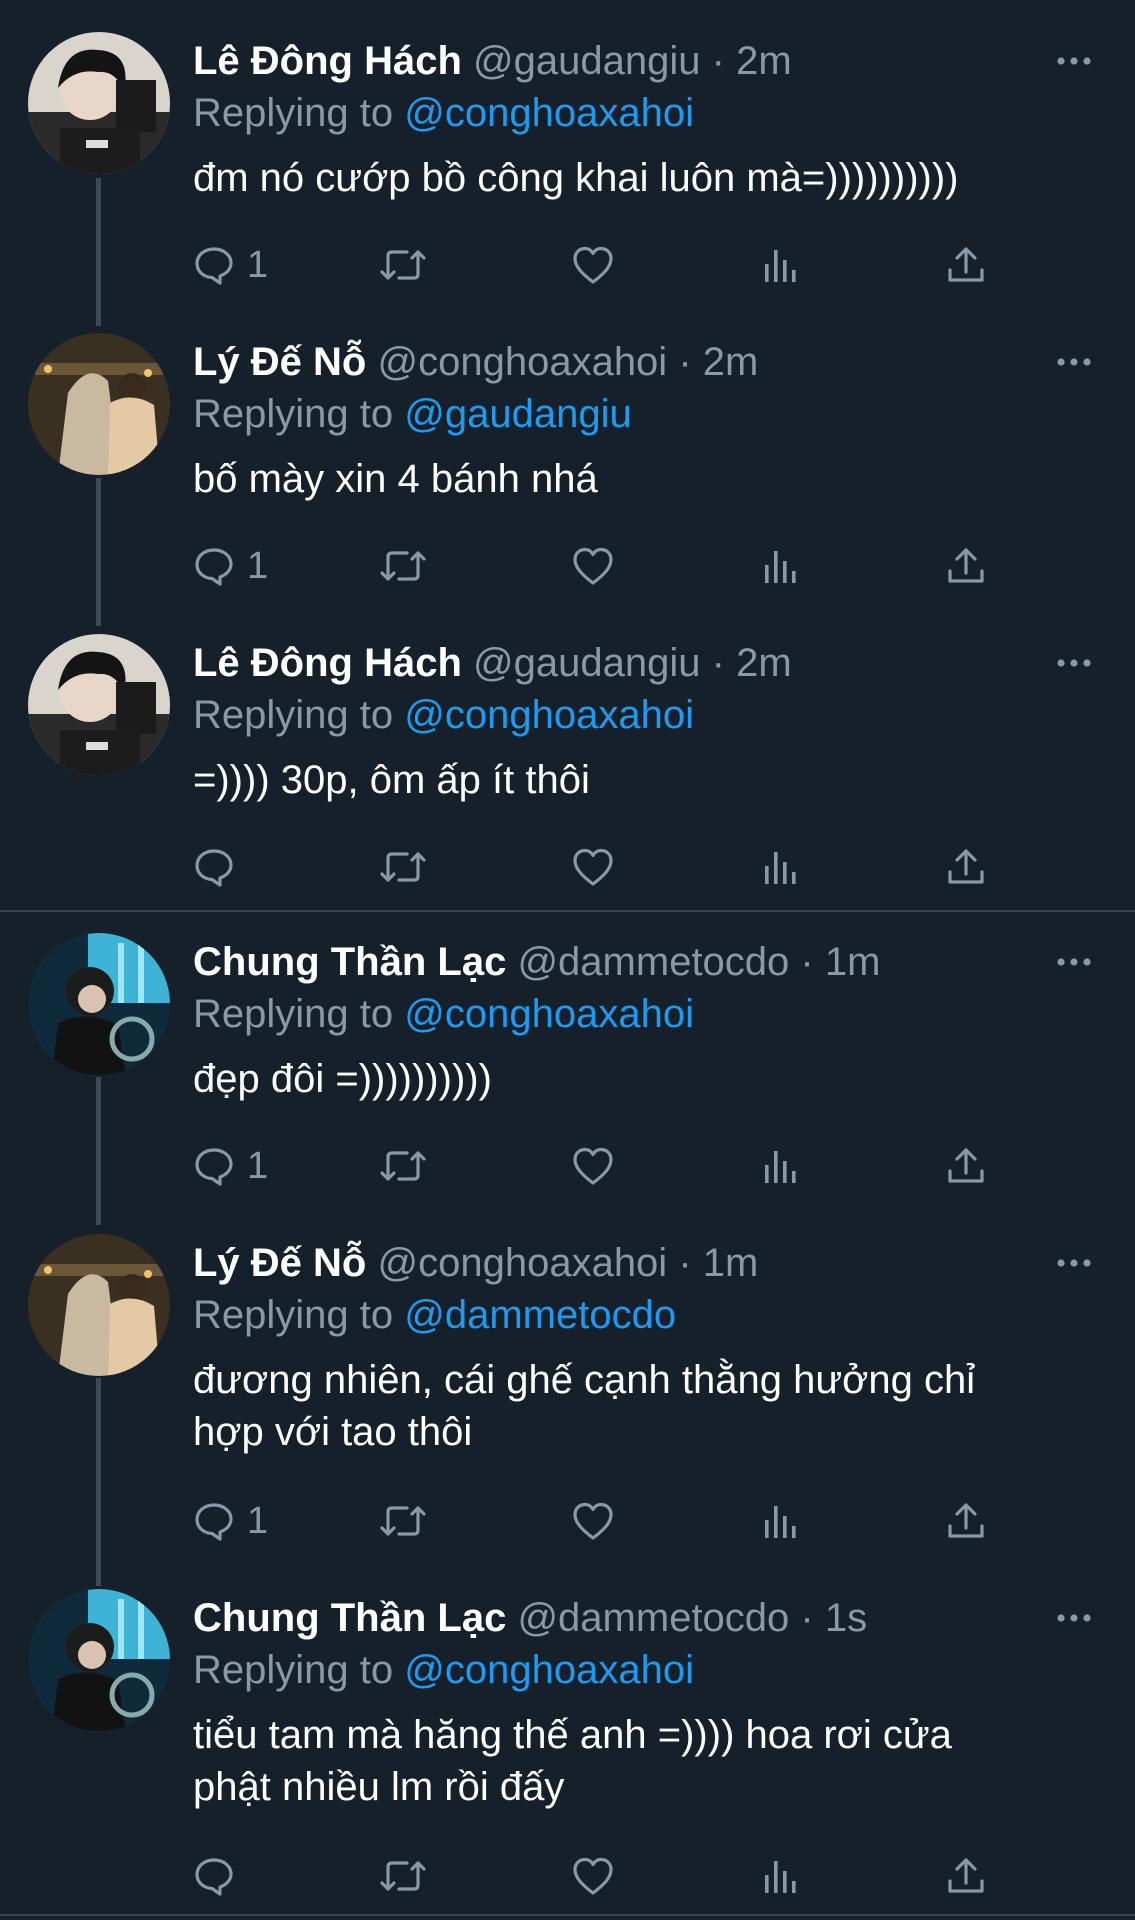 The image size is (1135, 1920). I want to click on tweet-header: Chung Thần Lạc @dammetocdo · 1m, so click(536, 962).